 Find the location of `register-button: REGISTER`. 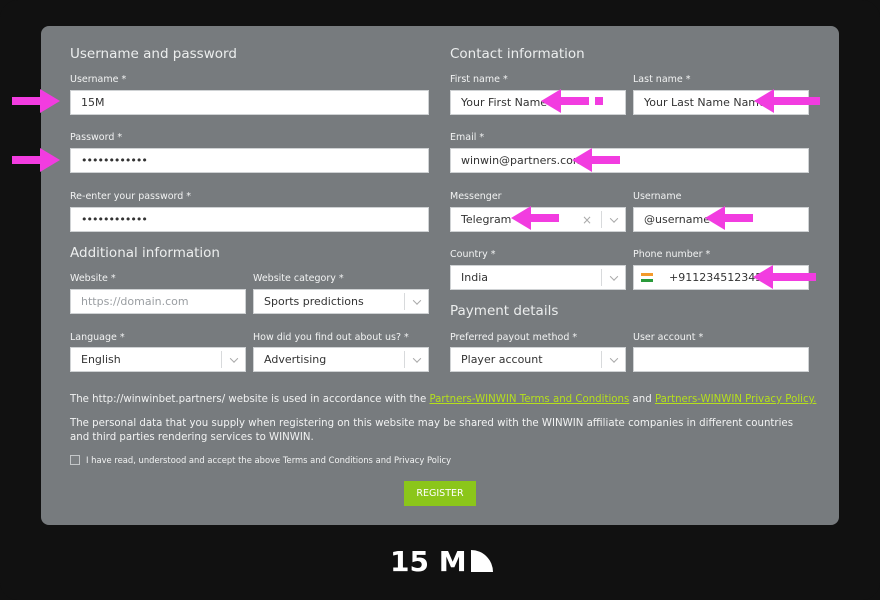

register-button: REGISTER is located at coordinates (440, 493).